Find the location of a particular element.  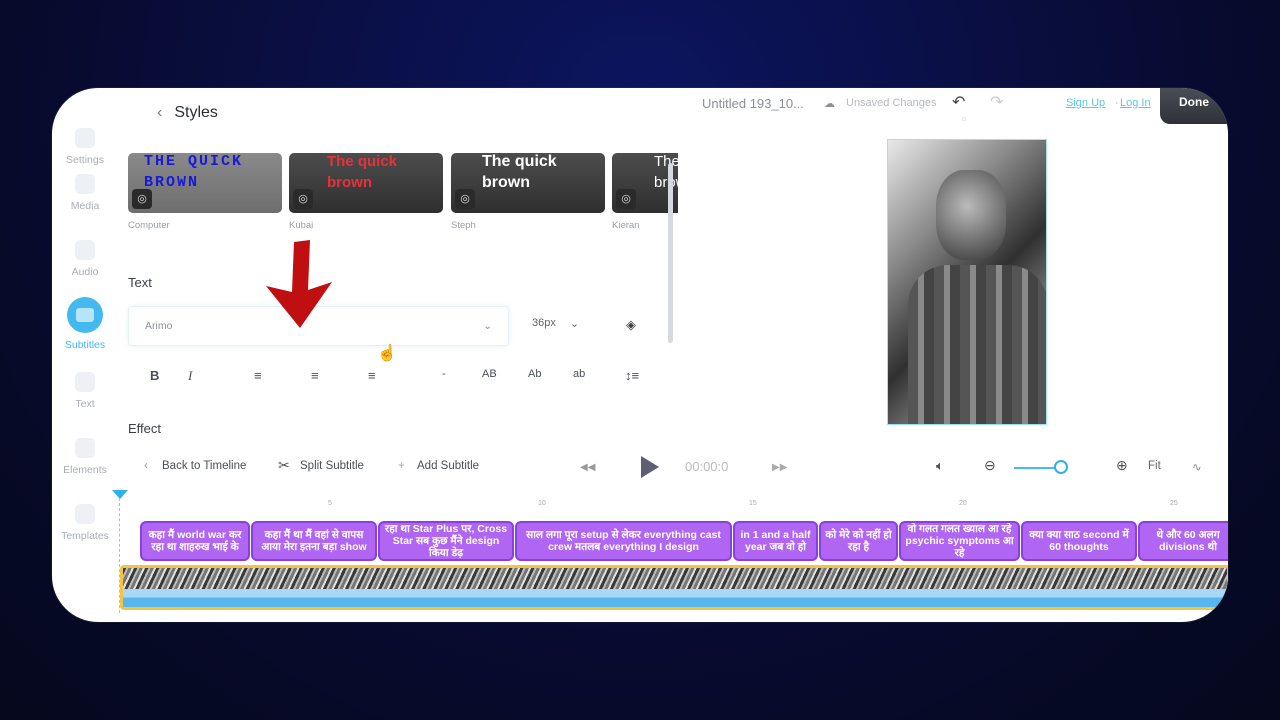

fast-forward-icon: ▶▶ is located at coordinates (779, 467).